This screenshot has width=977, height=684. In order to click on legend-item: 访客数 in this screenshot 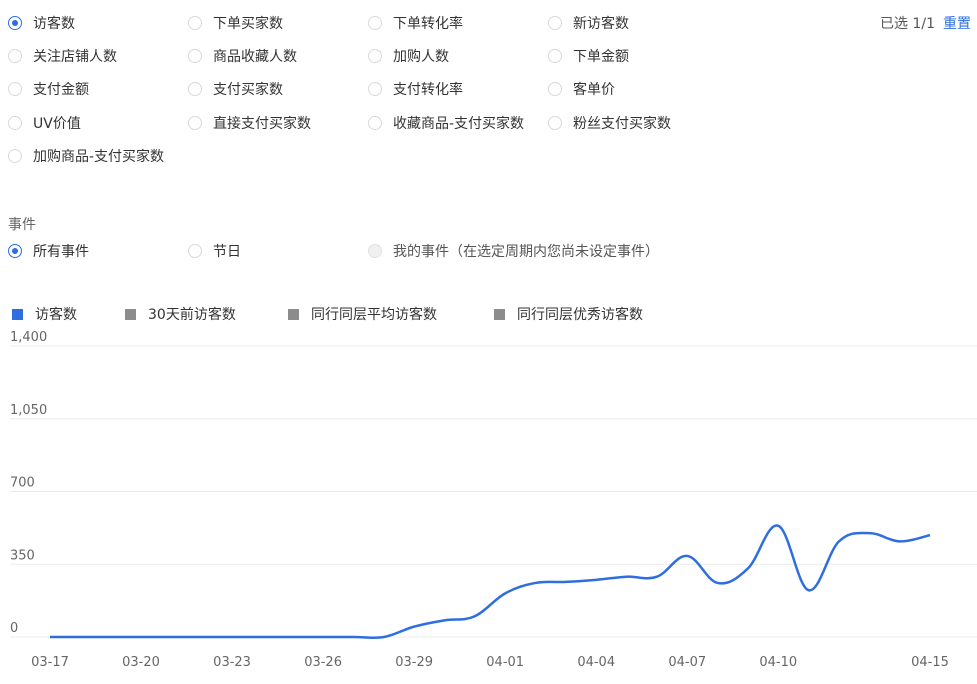, I will do `click(44, 314)`.